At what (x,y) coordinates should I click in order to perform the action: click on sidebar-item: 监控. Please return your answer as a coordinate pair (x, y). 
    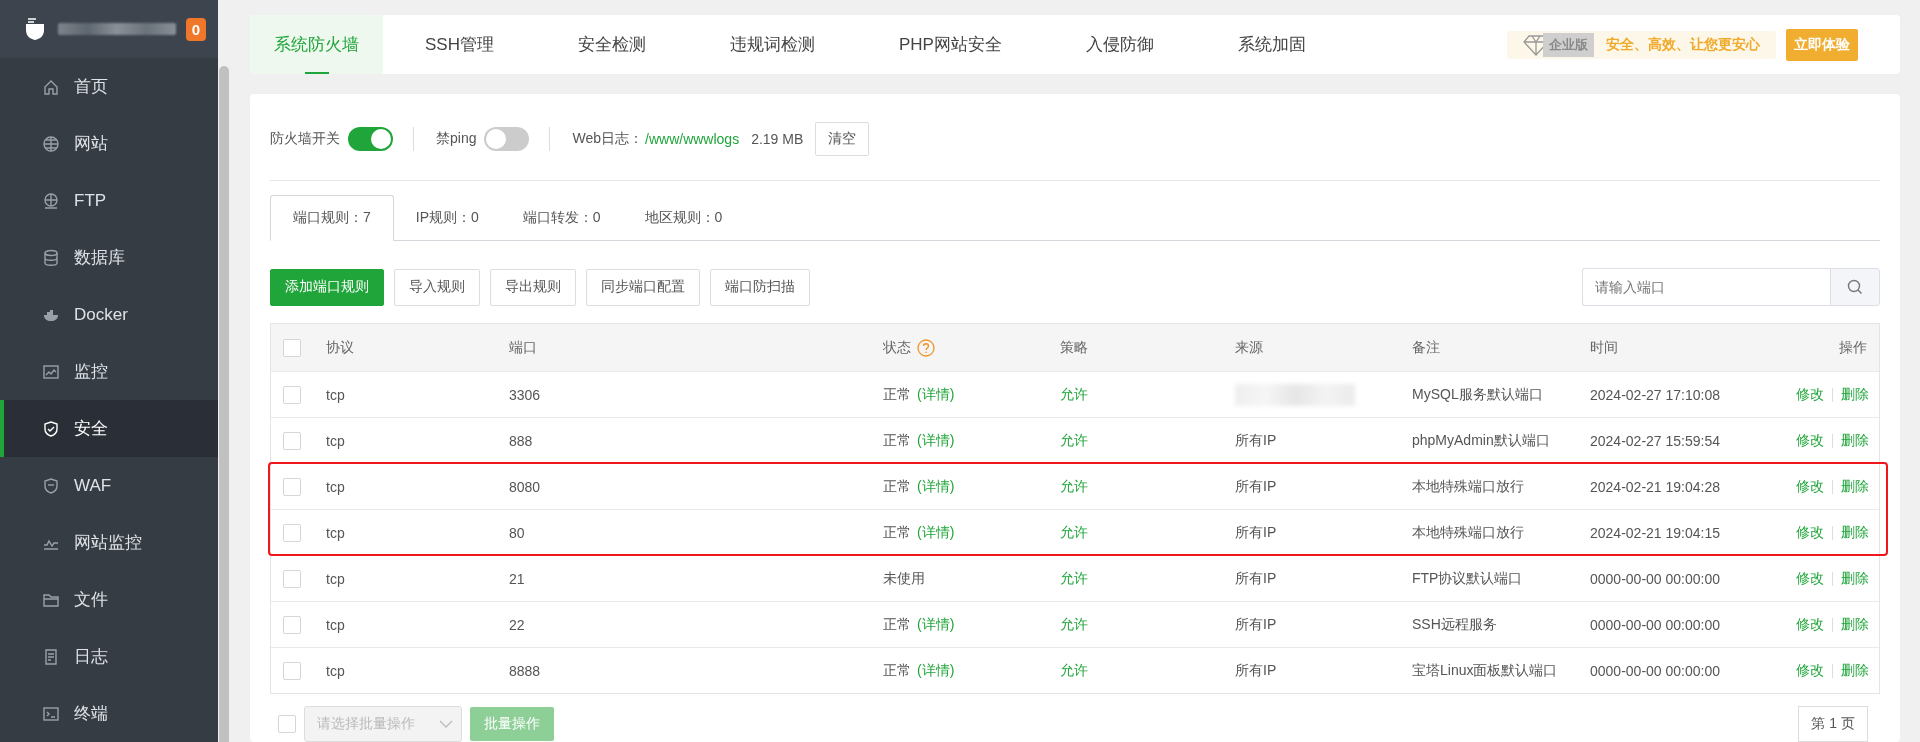
    Looking at the image, I should click on (109, 371).